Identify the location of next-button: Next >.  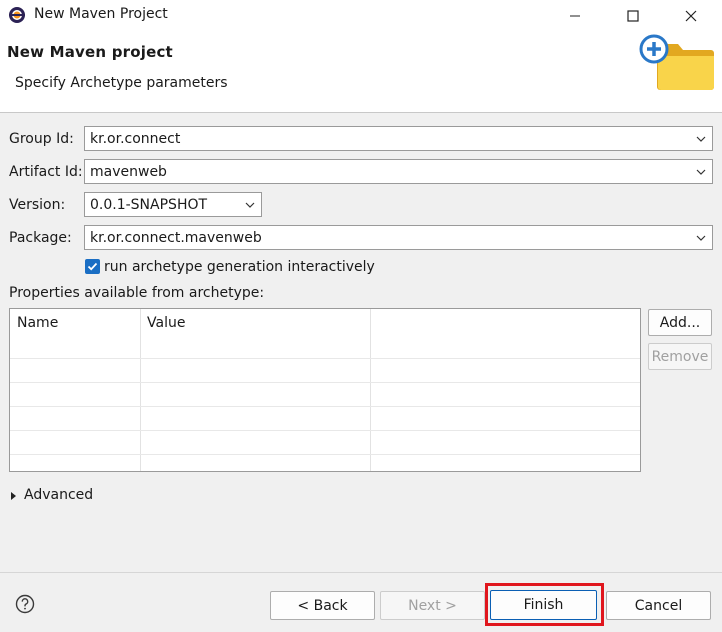
(432, 605).